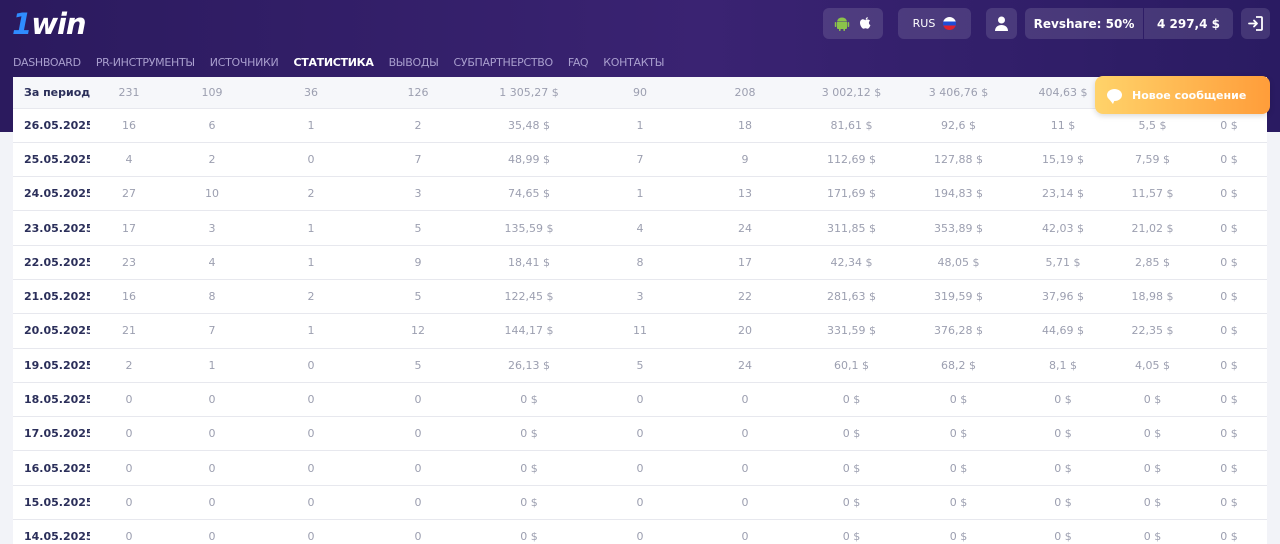 The image size is (1280, 544). Describe the element at coordinates (504, 63) in the screenshot. I see `nav-subpartnership: СУБПАРТНЕРСТВО` at that location.